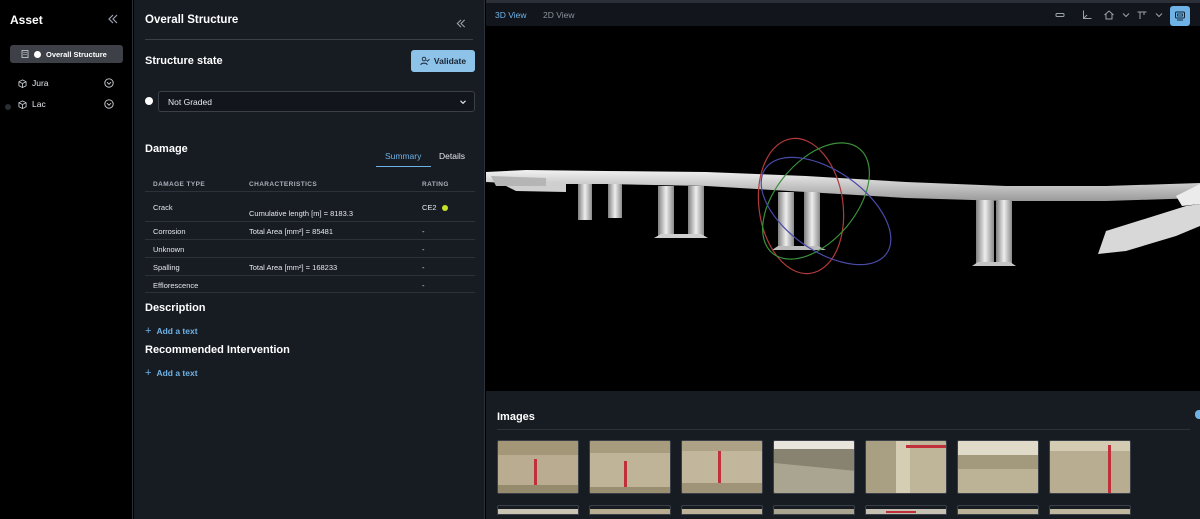  What do you see at coordinates (166, 149) in the screenshot?
I see `damage-title: Damage` at bounding box center [166, 149].